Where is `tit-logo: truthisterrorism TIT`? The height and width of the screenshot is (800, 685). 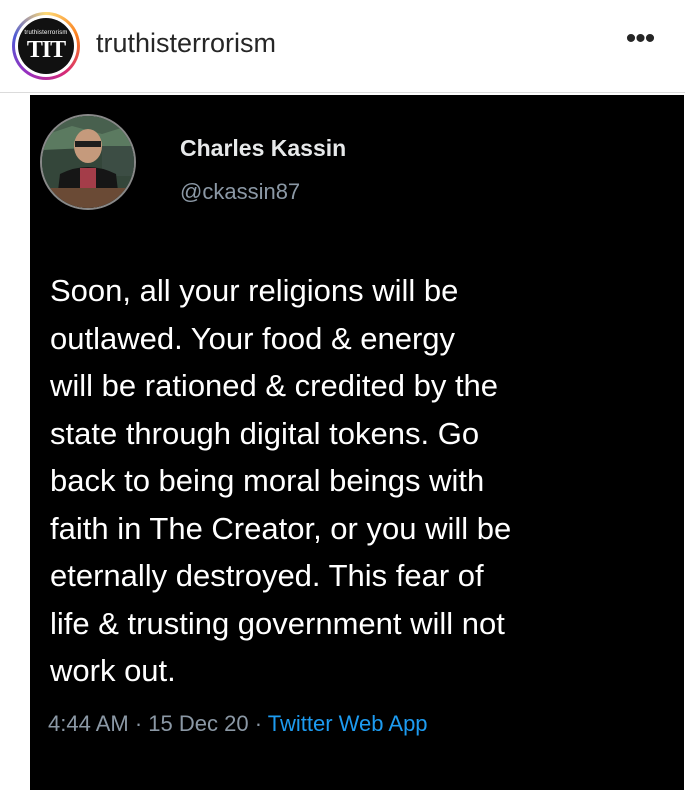
tit-logo: truthisterrorism TIT is located at coordinates (46, 46).